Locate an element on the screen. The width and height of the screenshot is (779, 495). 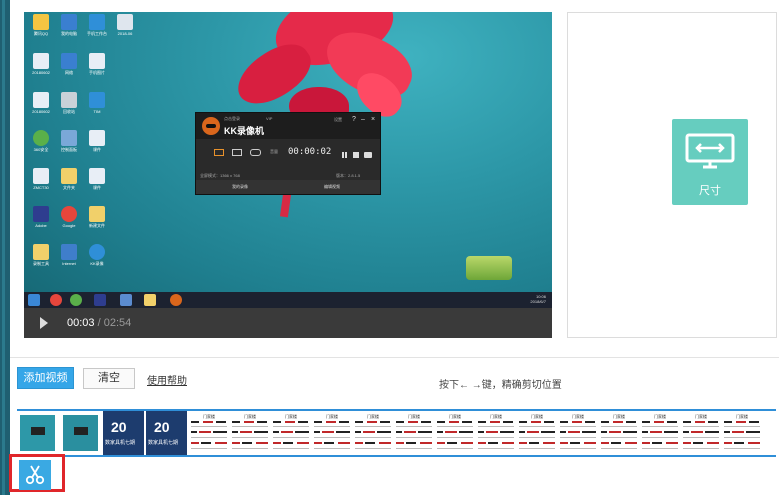
desktop-icon: 腾讯QQ is located at coordinates (41, 33).